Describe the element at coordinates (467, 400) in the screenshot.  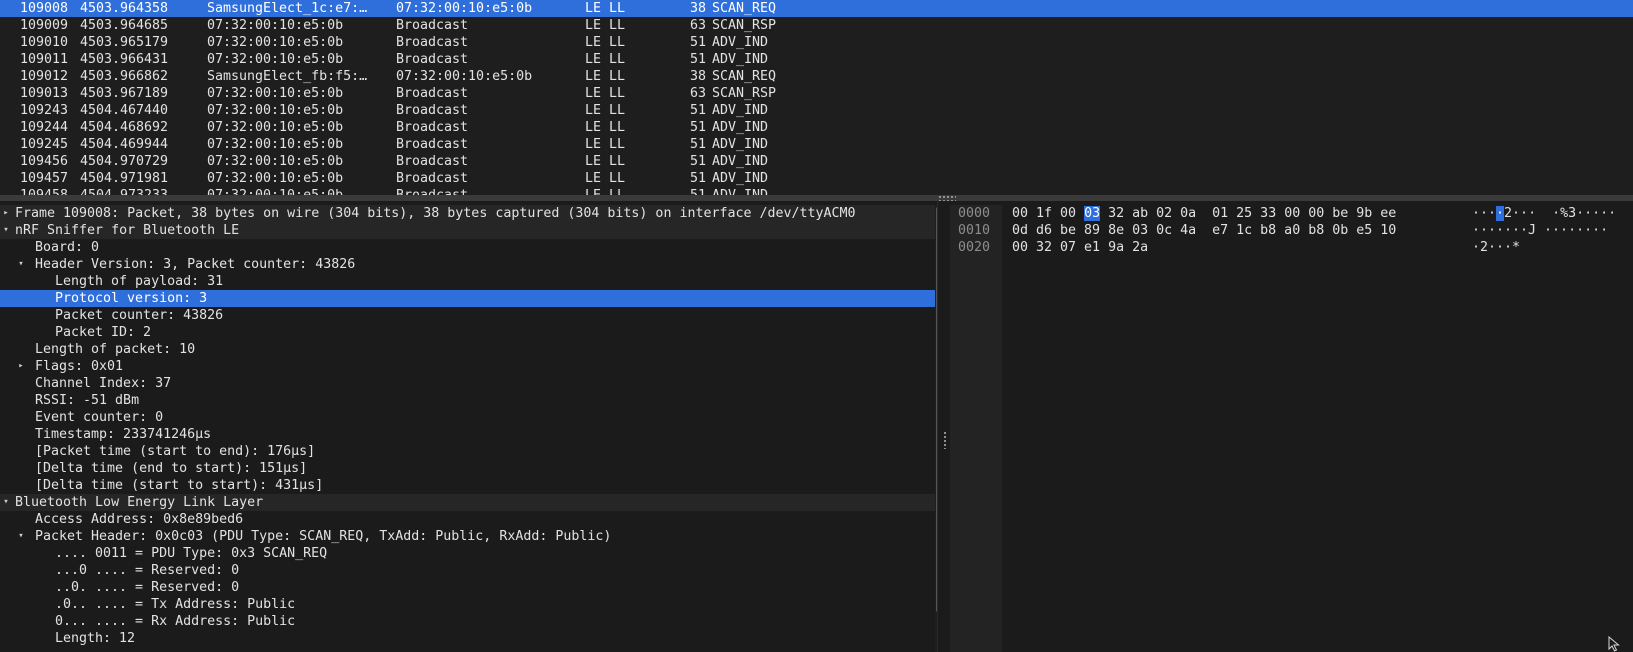
I see `tree-item: RSSI: -51 dBm` at that location.